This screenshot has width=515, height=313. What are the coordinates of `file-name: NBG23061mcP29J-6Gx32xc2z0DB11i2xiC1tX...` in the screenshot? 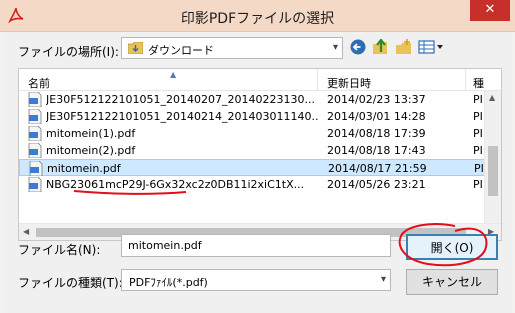 It's located at (175, 184).